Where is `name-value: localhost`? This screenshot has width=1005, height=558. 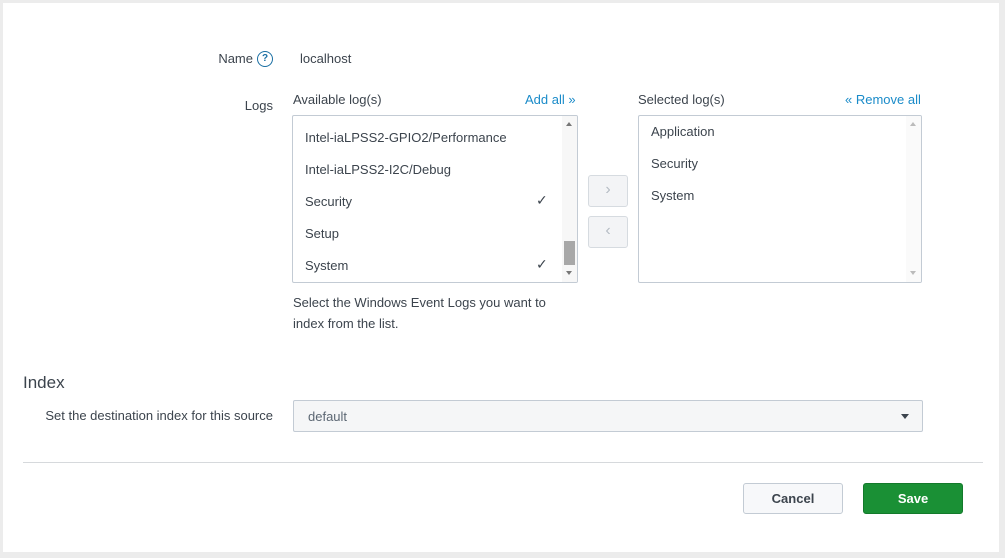 name-value: localhost is located at coordinates (326, 58).